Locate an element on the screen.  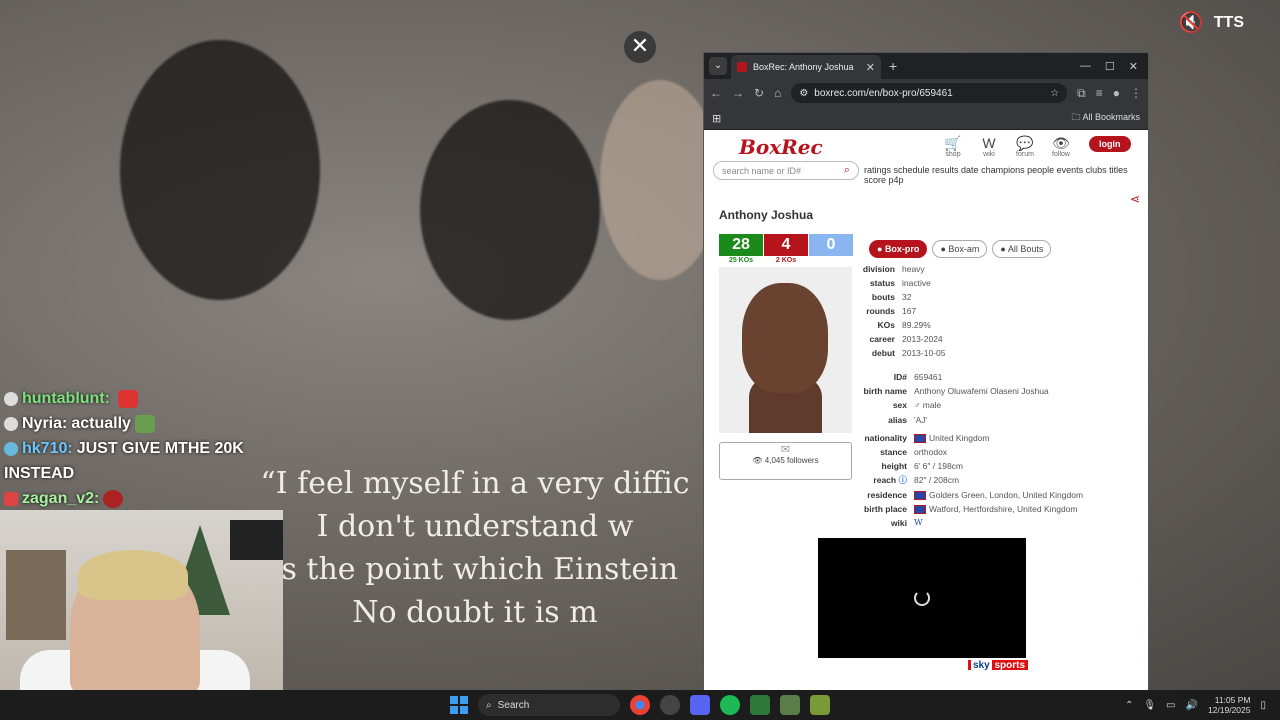
bookmark-star-icon: ☆ is located at coordinates (1054, 93).